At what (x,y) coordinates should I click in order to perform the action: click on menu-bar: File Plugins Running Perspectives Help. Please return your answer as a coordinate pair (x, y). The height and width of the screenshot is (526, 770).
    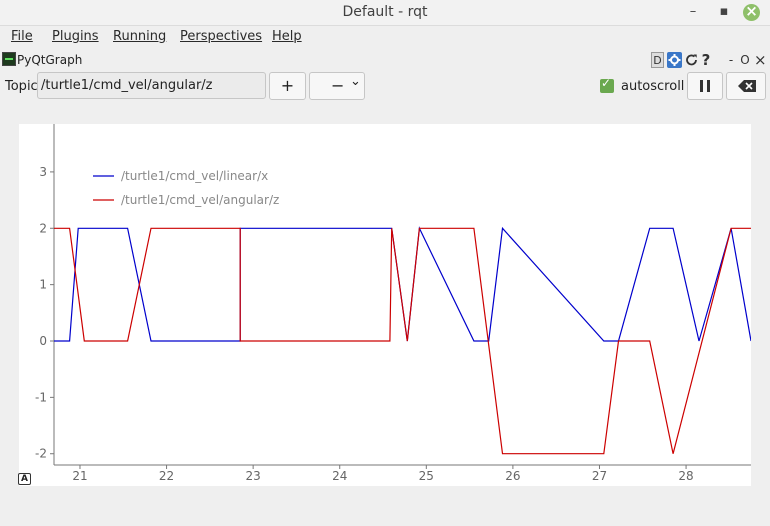
    Looking at the image, I should click on (385, 37).